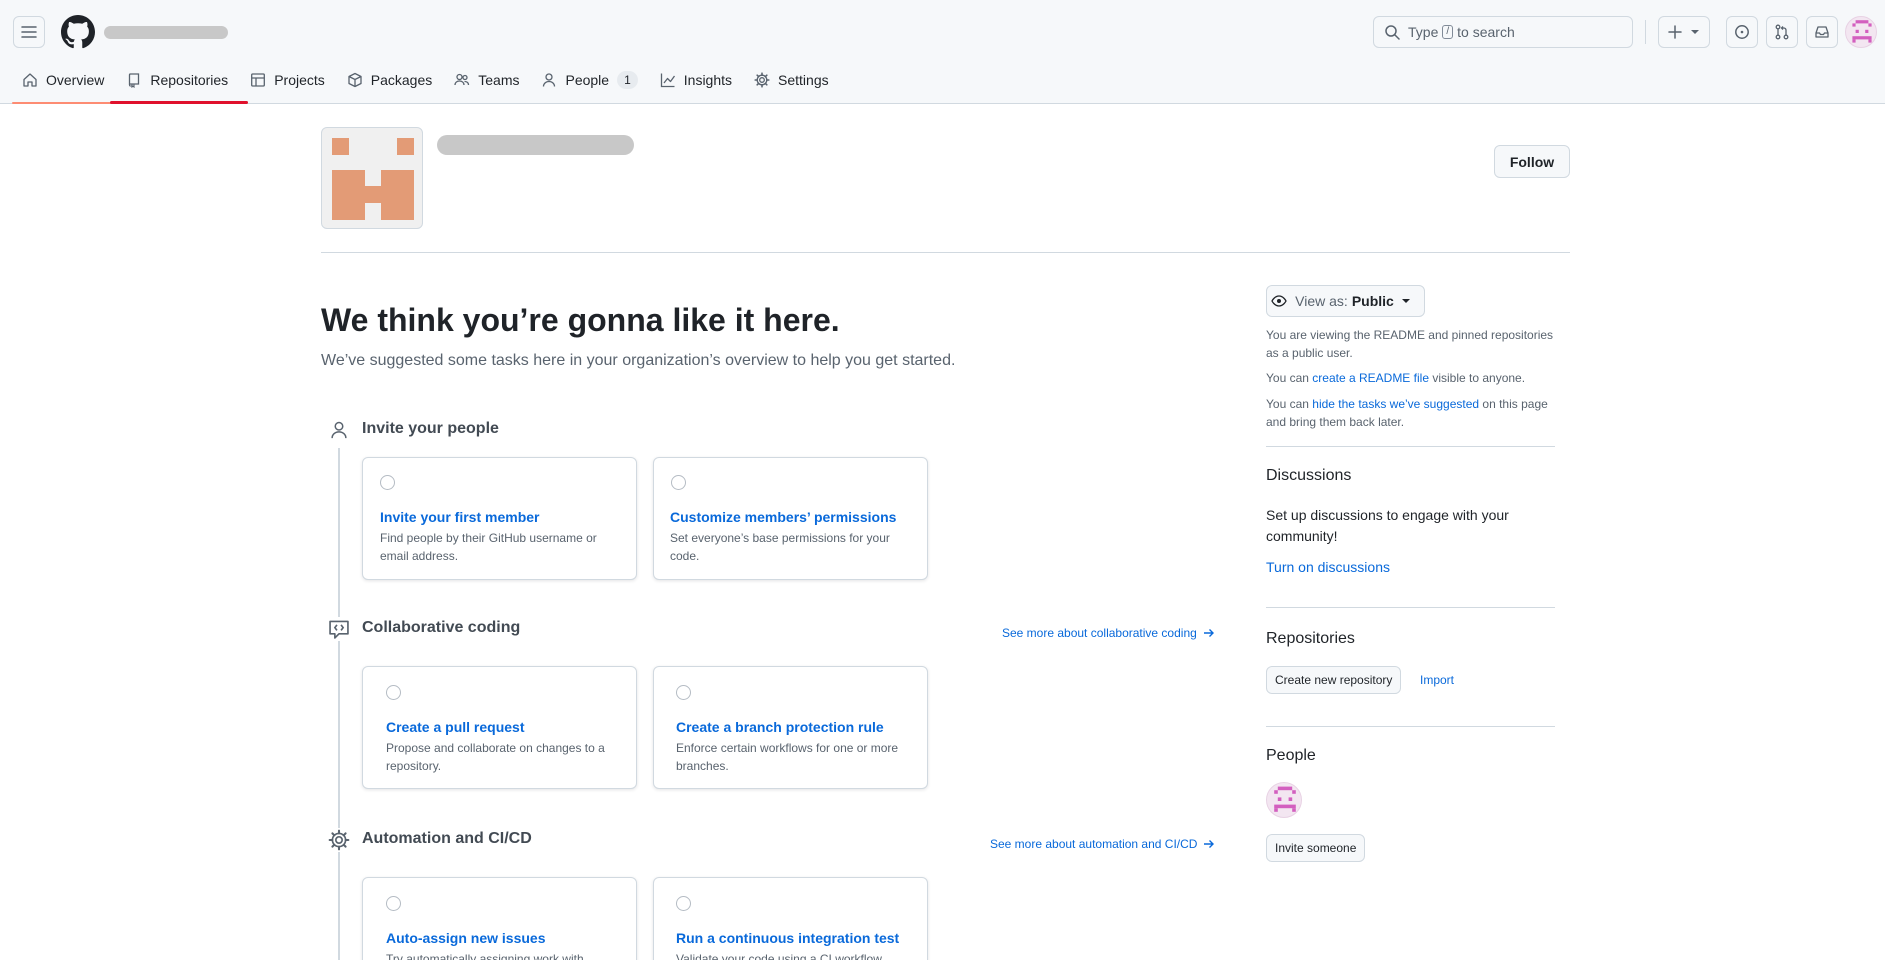  What do you see at coordinates (455, 727) in the screenshot?
I see `task-card-title: Create a pull request` at bounding box center [455, 727].